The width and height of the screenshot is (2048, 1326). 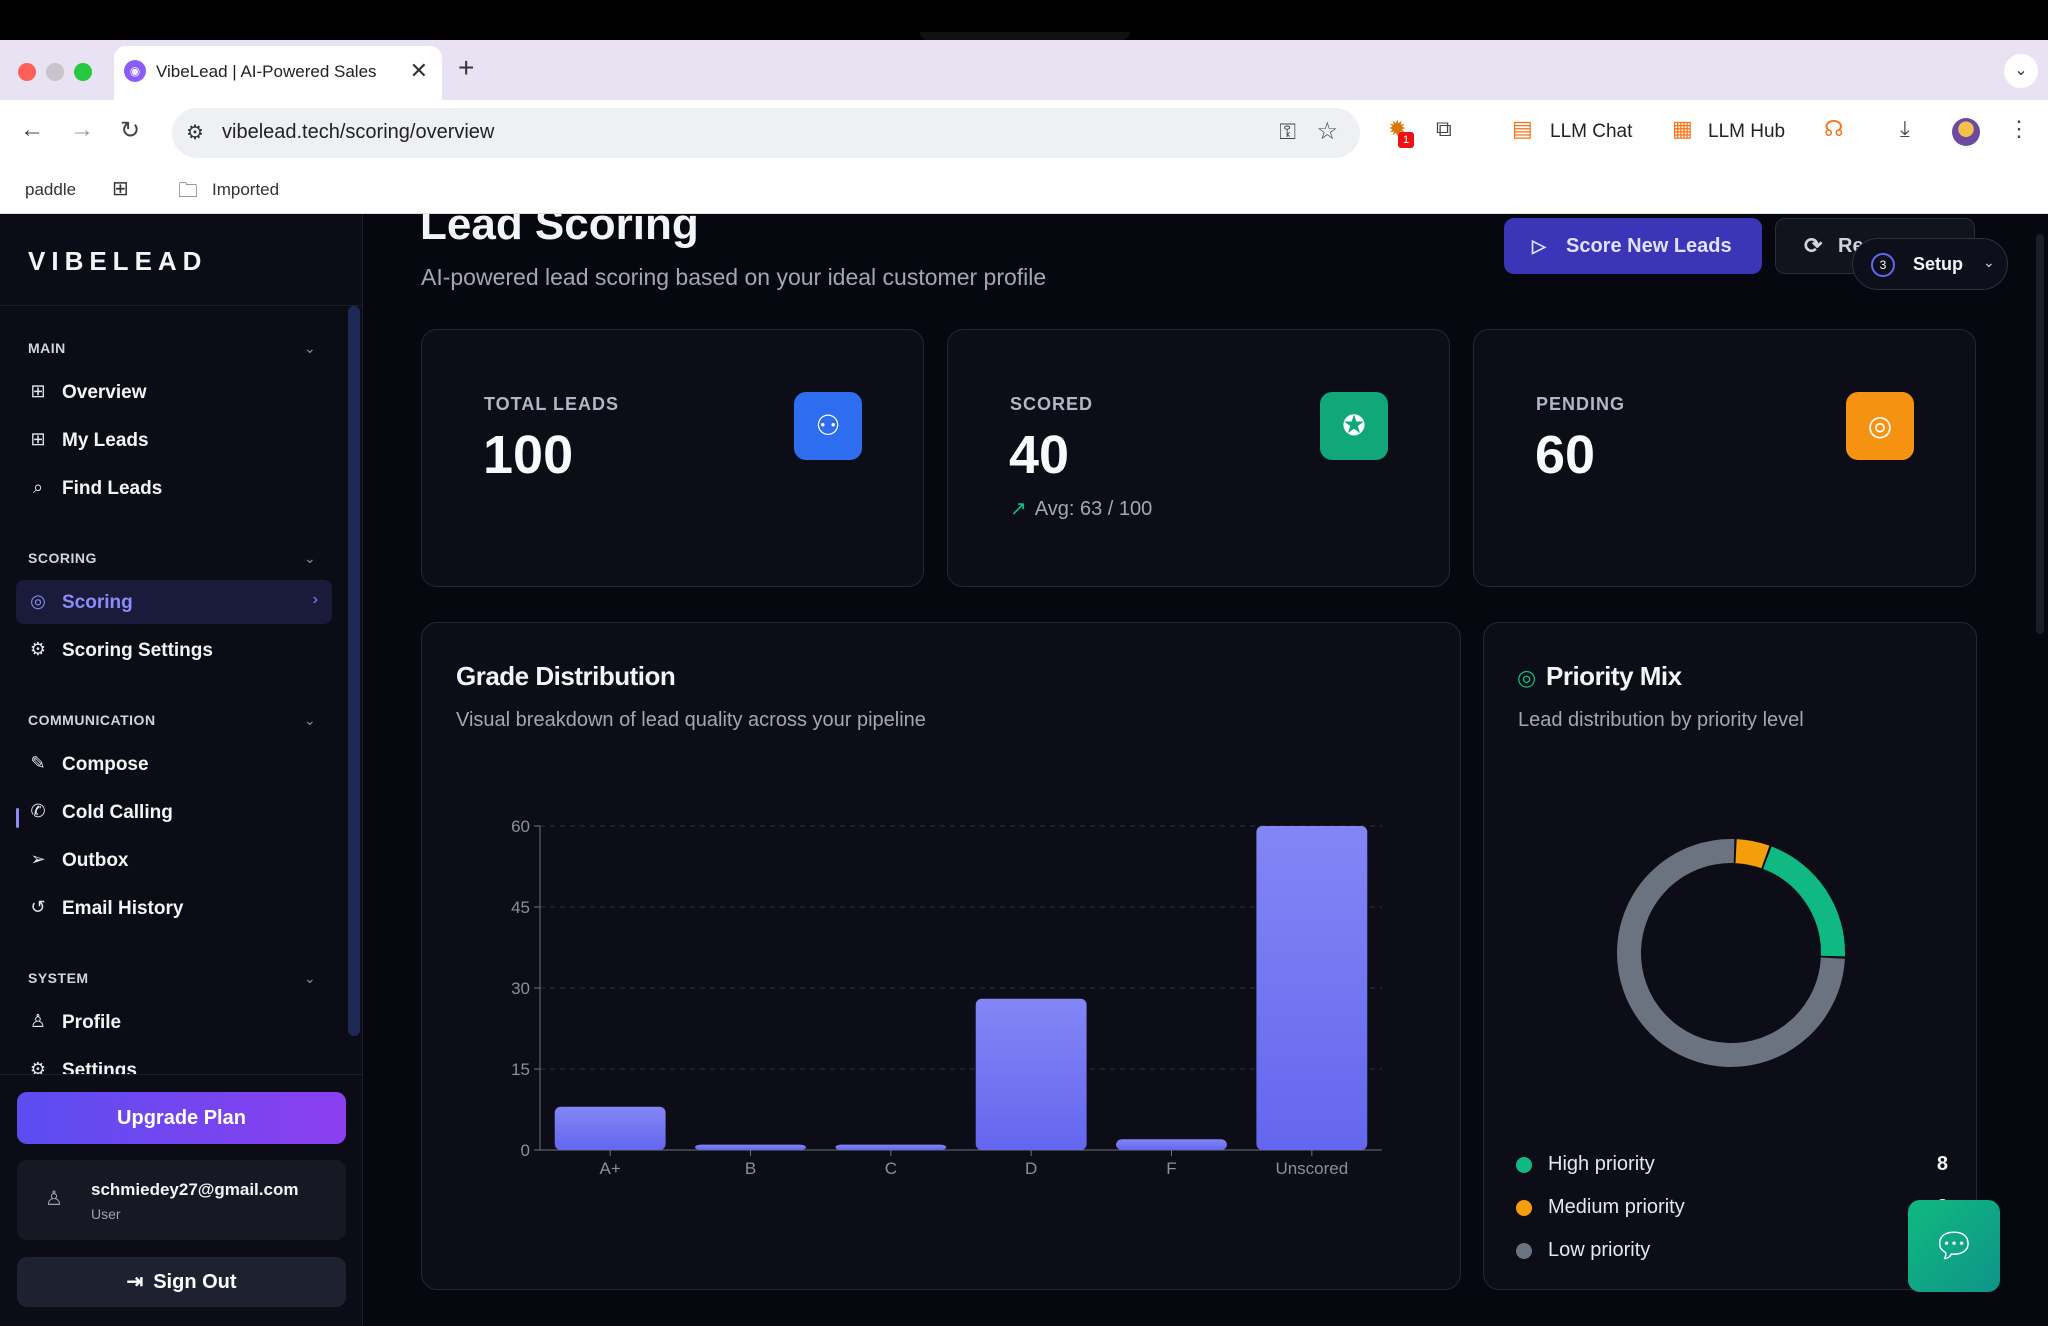 I want to click on sidebar-item-my-leads: ⊞ My Leads, so click(x=174, y=440).